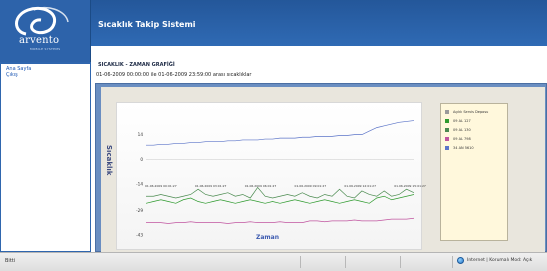  What do you see at coordinates (462, 130) in the screenshot?
I see `legend-label: 09 AL 130` at bounding box center [462, 130].